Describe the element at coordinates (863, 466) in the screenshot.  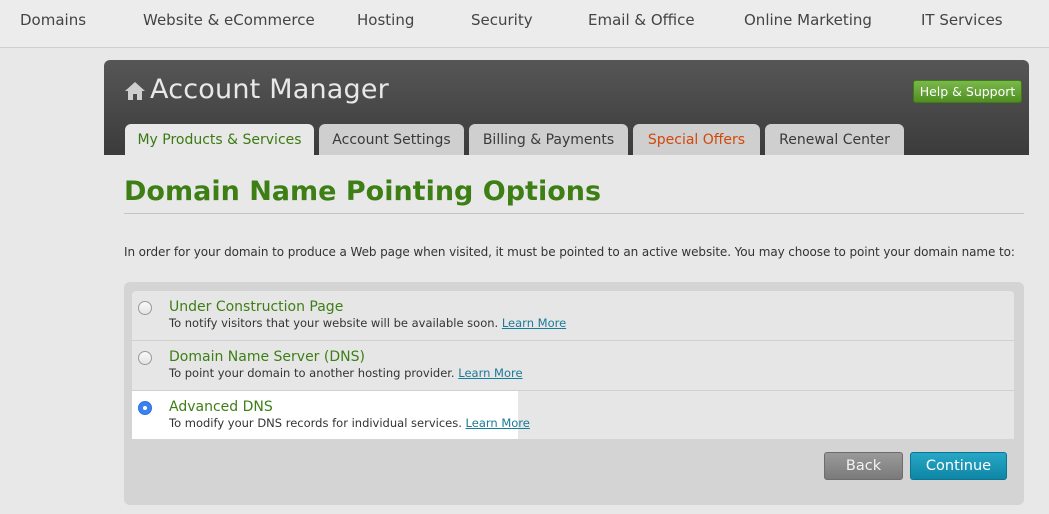
I see `back-button: Back` at that location.